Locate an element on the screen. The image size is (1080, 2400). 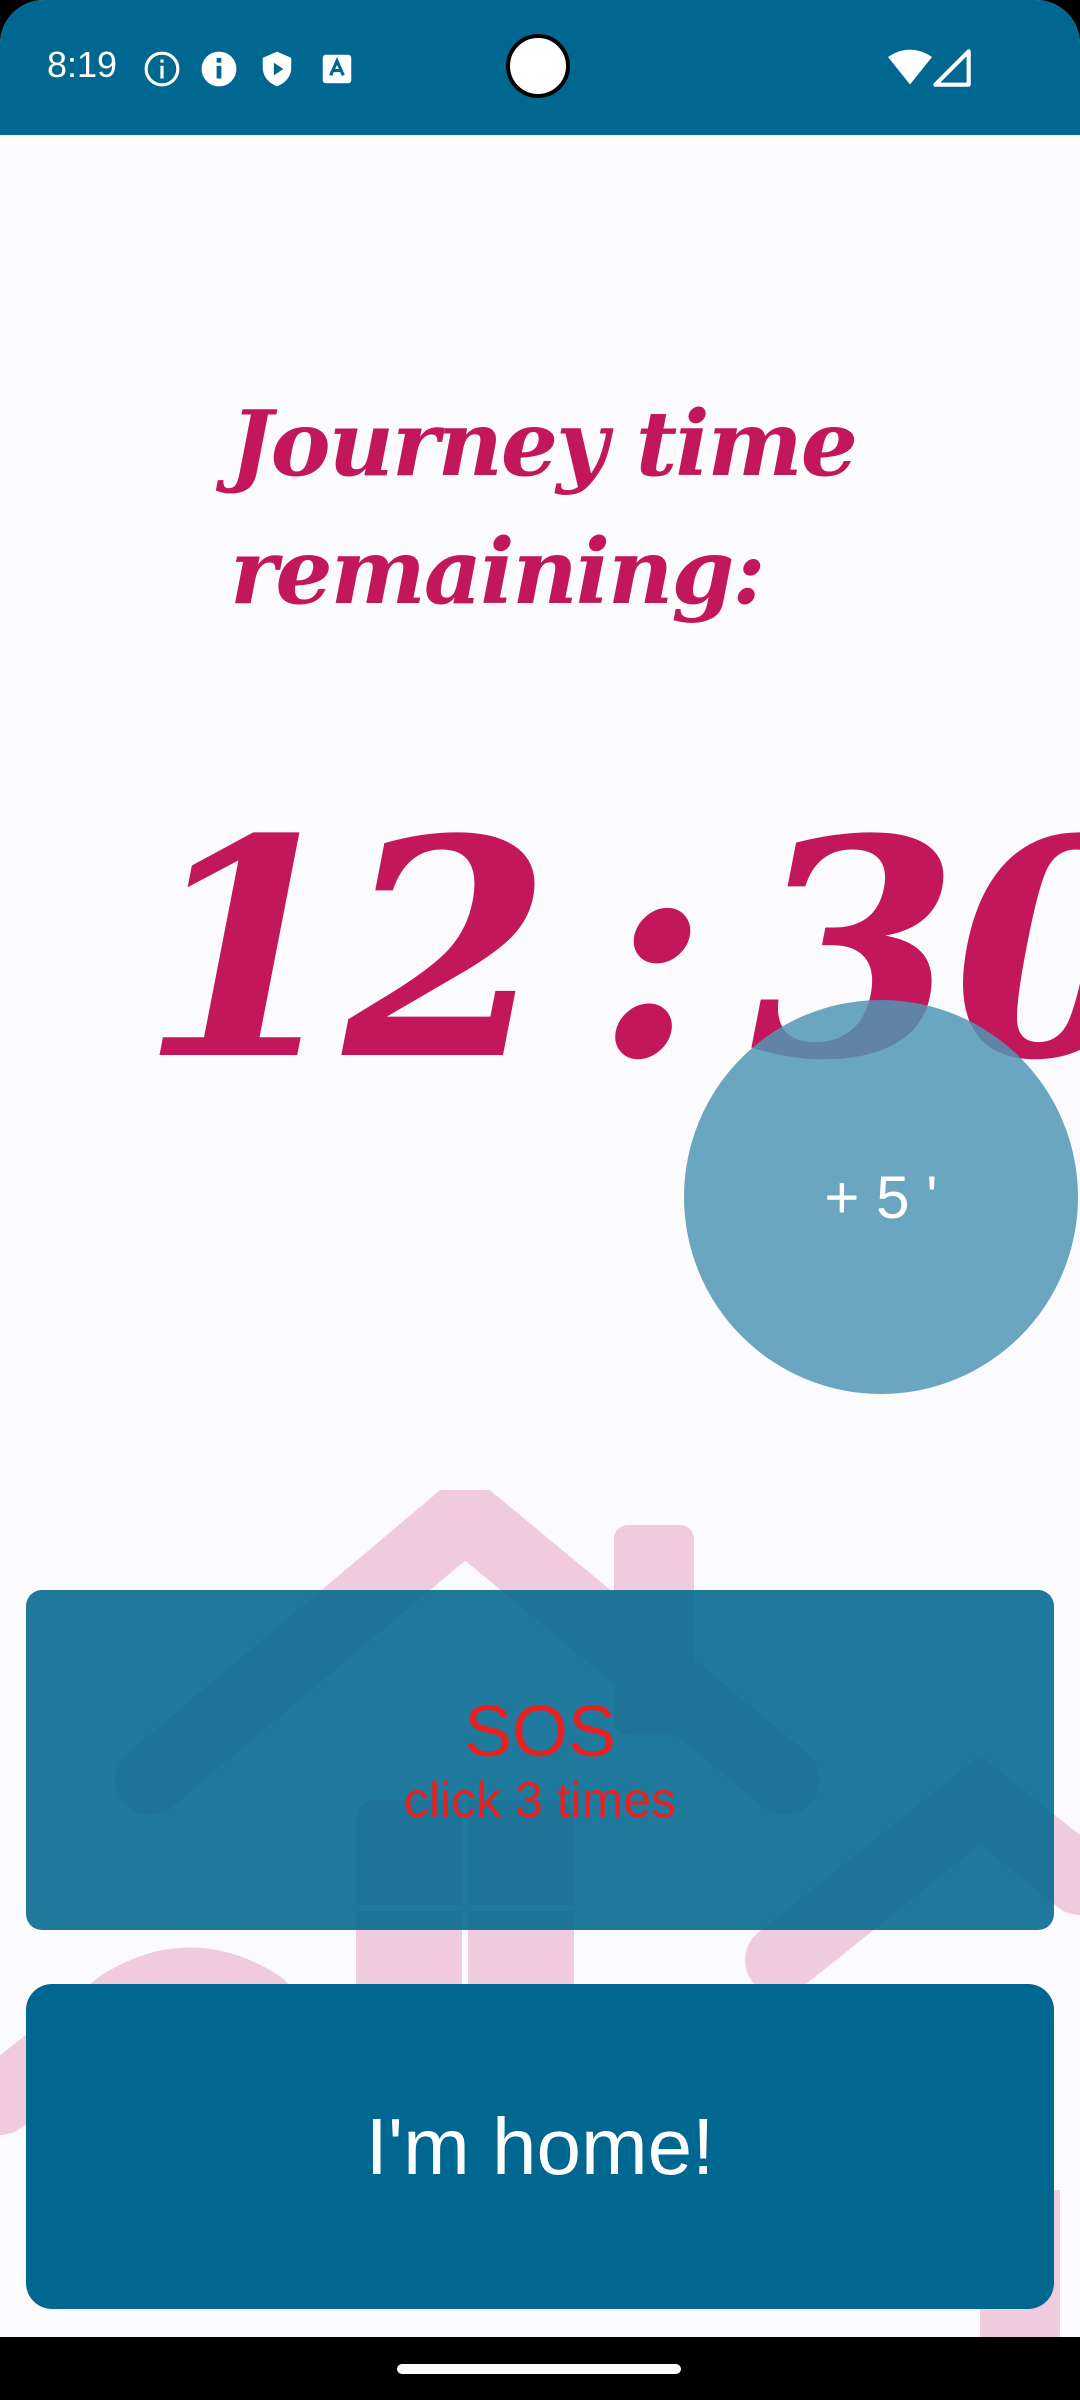
title-line-1: Journey time is located at coordinates (544, 444).